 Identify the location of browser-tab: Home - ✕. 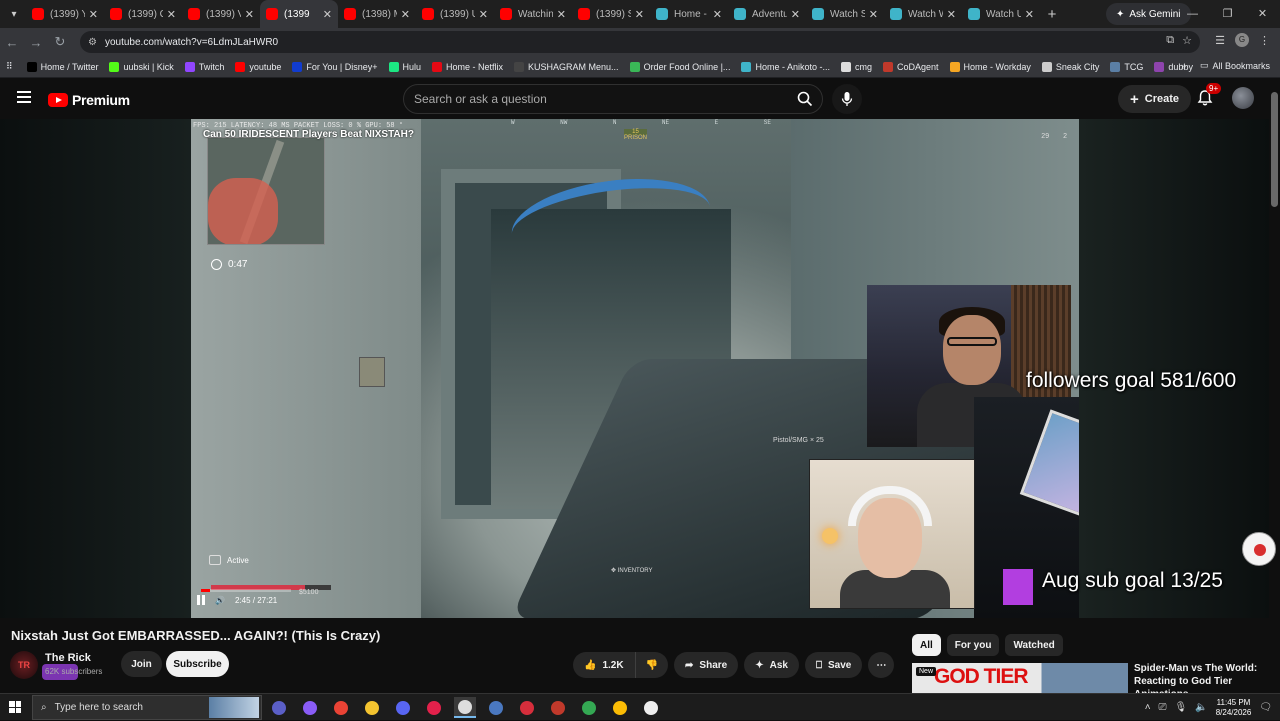
(689, 14).